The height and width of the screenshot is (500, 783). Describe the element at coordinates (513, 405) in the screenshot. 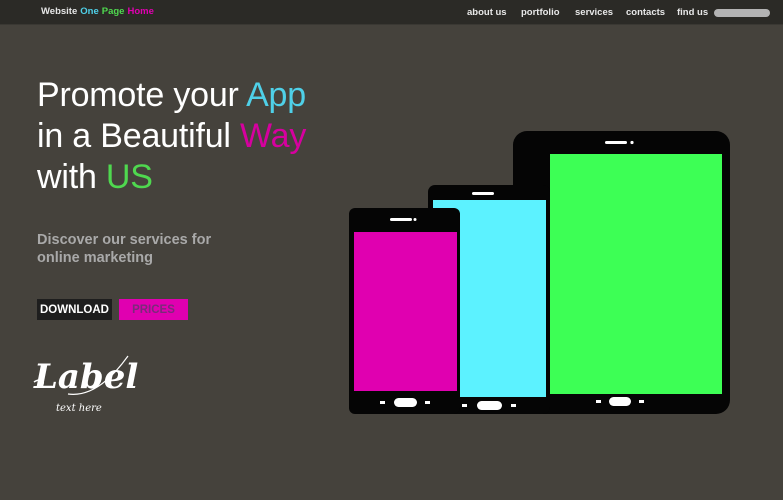

I see `phone-large-menu-icon` at that location.